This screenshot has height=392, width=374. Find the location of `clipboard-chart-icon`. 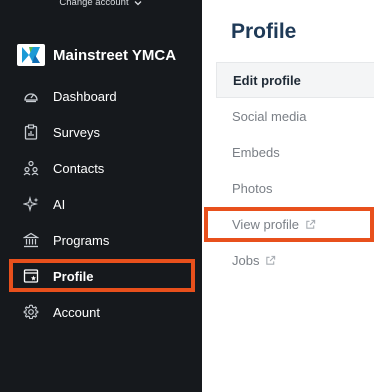

clipboard-chart-icon is located at coordinates (31, 132).